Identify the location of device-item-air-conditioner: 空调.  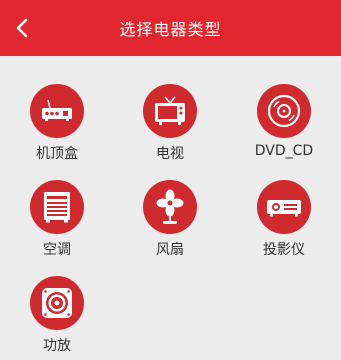
(57, 220).